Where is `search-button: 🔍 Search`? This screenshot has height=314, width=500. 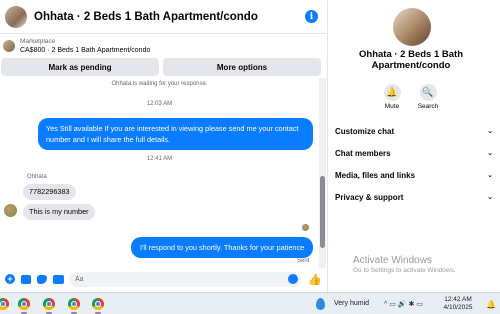
search-button: 🔍 Search is located at coordinates (428, 97).